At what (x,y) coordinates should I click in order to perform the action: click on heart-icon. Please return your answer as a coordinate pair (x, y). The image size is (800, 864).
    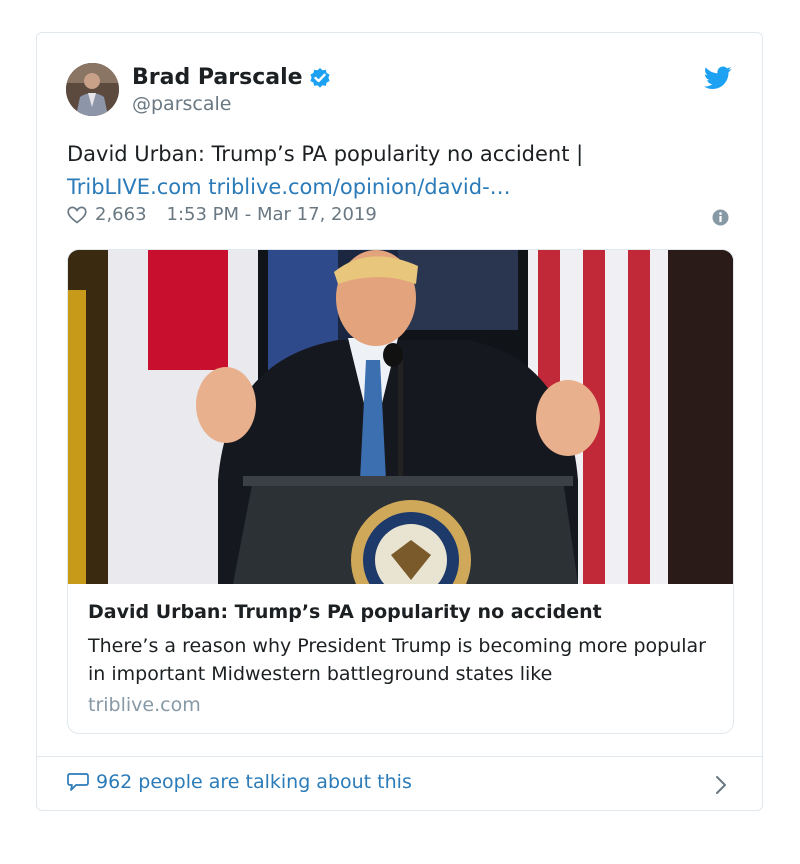
    Looking at the image, I should click on (77, 215).